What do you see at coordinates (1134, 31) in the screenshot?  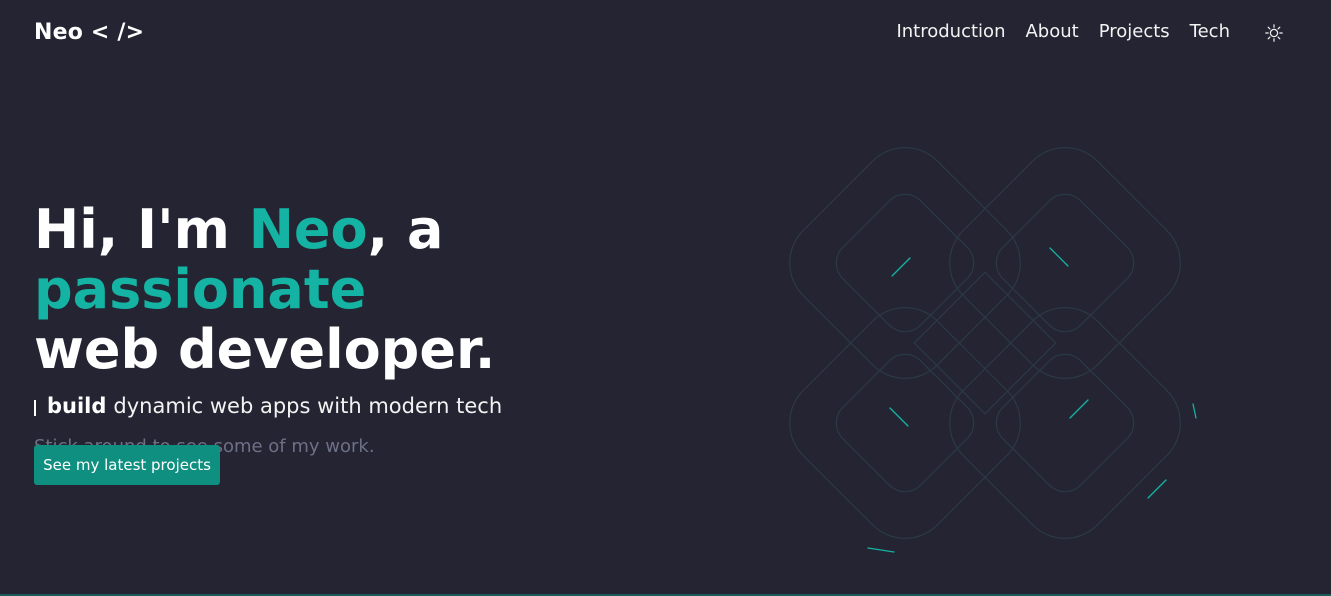 I see `nav-projects: Projects` at bounding box center [1134, 31].